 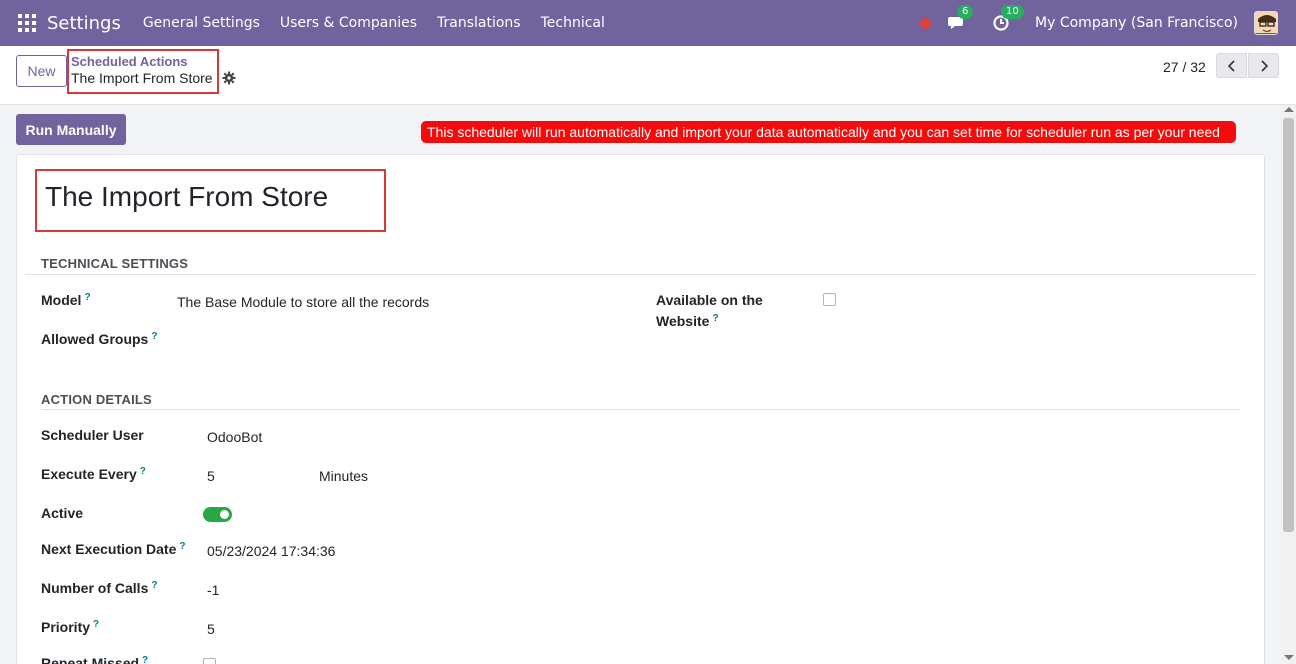 I want to click on messages-icon: 6, so click(x=960, y=19).